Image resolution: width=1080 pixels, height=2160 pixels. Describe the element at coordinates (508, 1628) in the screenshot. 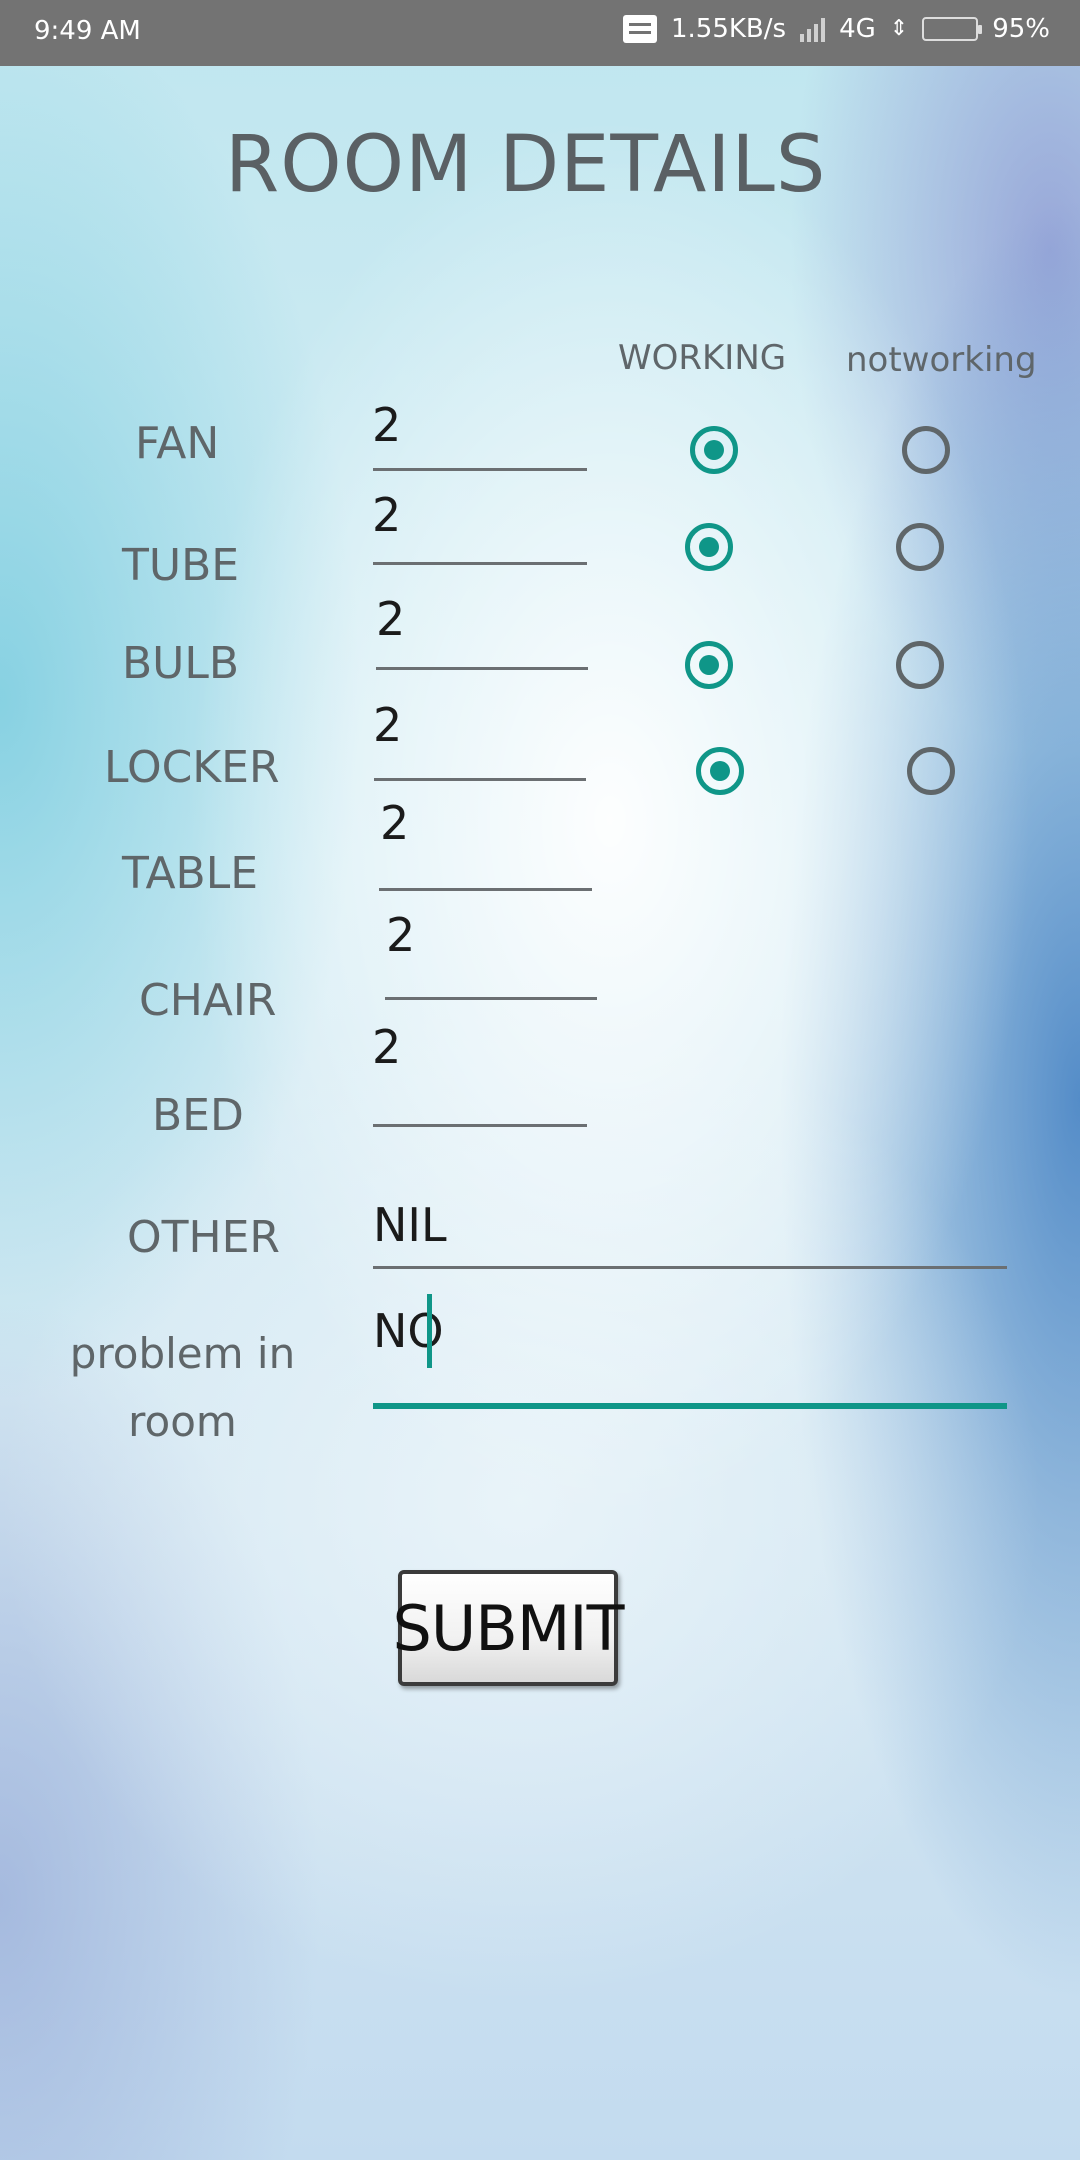

I see `submit-button: SUBMIT` at that location.